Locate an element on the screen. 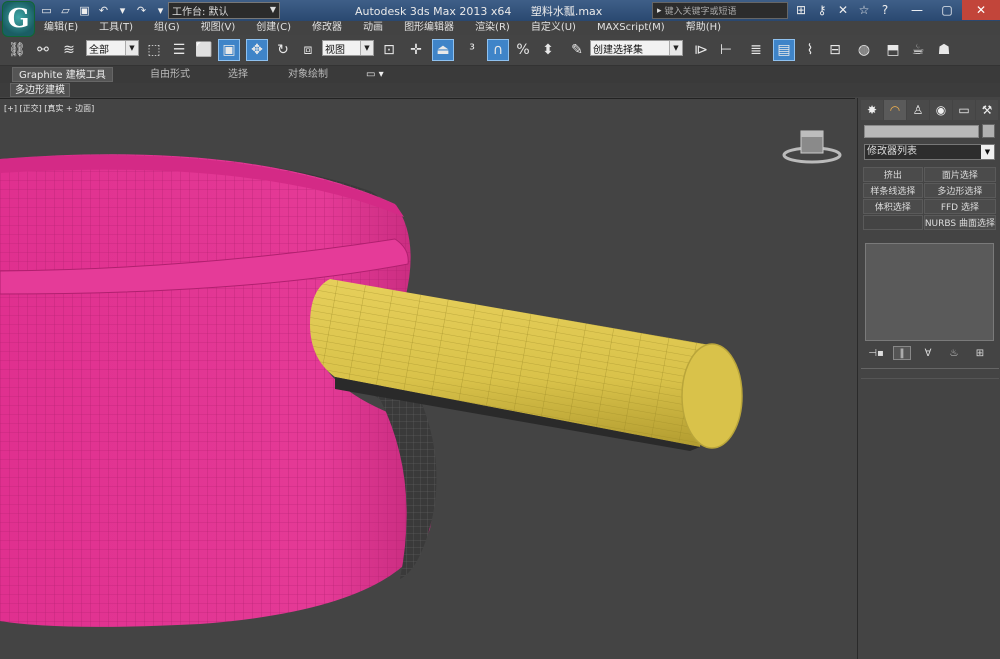  select-and-move-icon: ✥ is located at coordinates (257, 50).